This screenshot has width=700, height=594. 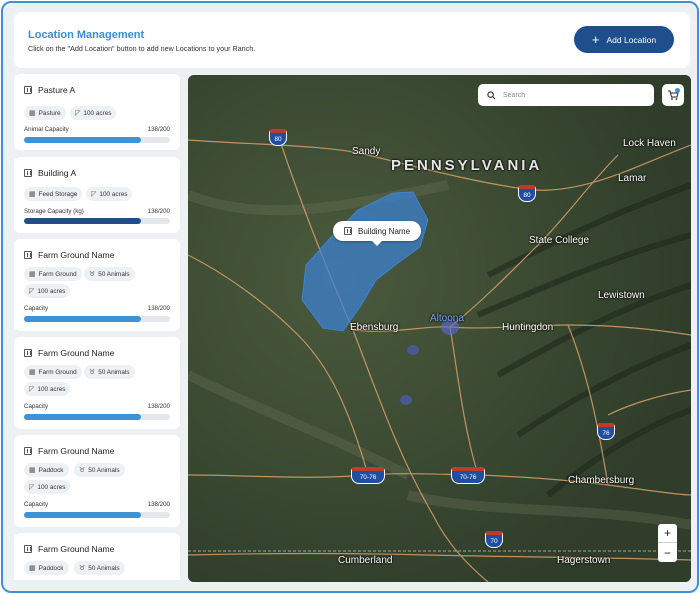 What do you see at coordinates (649, 143) in the screenshot?
I see `map-label-city: Lock Haven` at bounding box center [649, 143].